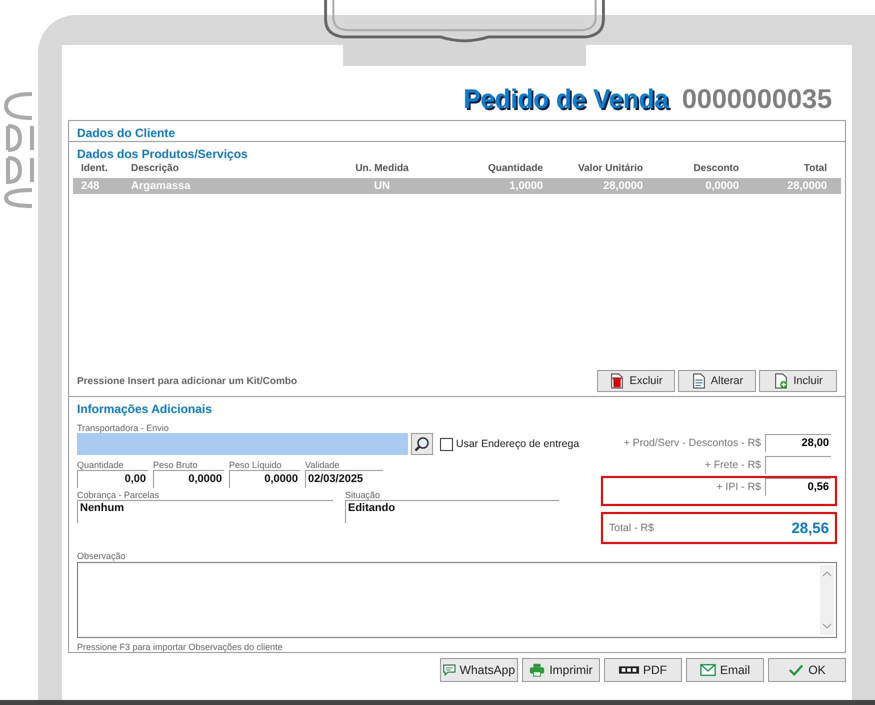  What do you see at coordinates (610, 169) in the screenshot?
I see `column-header: Valor Unitário` at bounding box center [610, 169].